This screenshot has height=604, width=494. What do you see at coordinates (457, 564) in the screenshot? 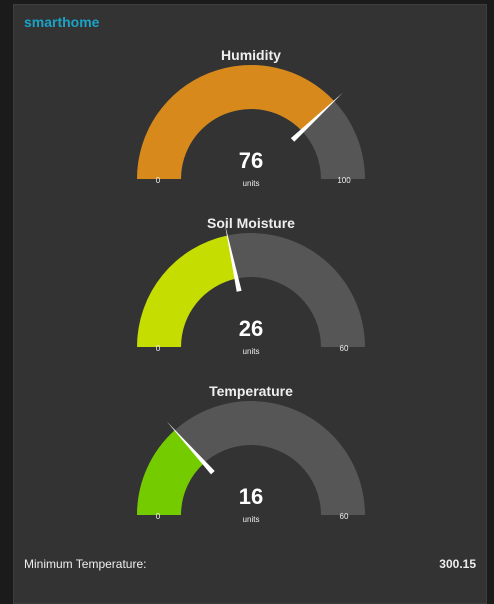
I see `min-temperature-value: 300.15` at bounding box center [457, 564].